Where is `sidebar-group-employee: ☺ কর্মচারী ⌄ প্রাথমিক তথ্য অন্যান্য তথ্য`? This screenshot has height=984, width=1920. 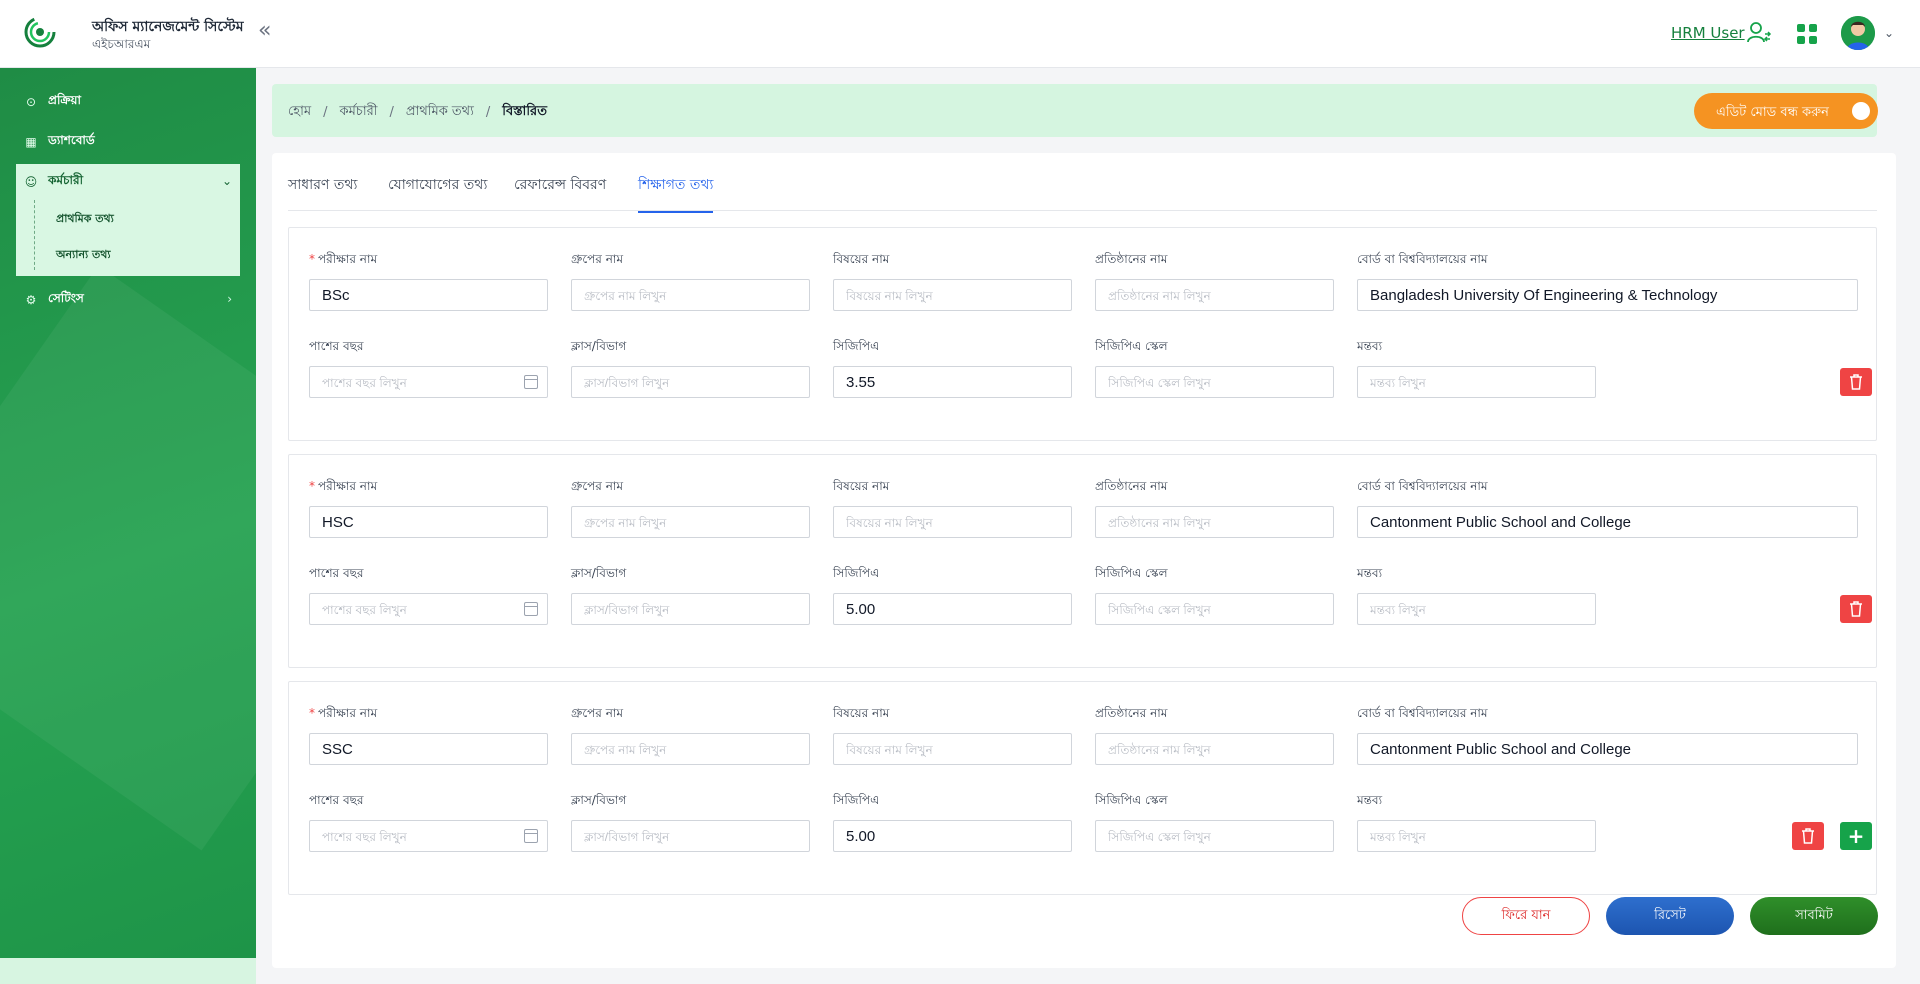
sidebar-group-employee: ☺ কর্মচারী ⌄ প্রাথমিক তথ্য অন্যান্য তথ্য is located at coordinates (128, 220).